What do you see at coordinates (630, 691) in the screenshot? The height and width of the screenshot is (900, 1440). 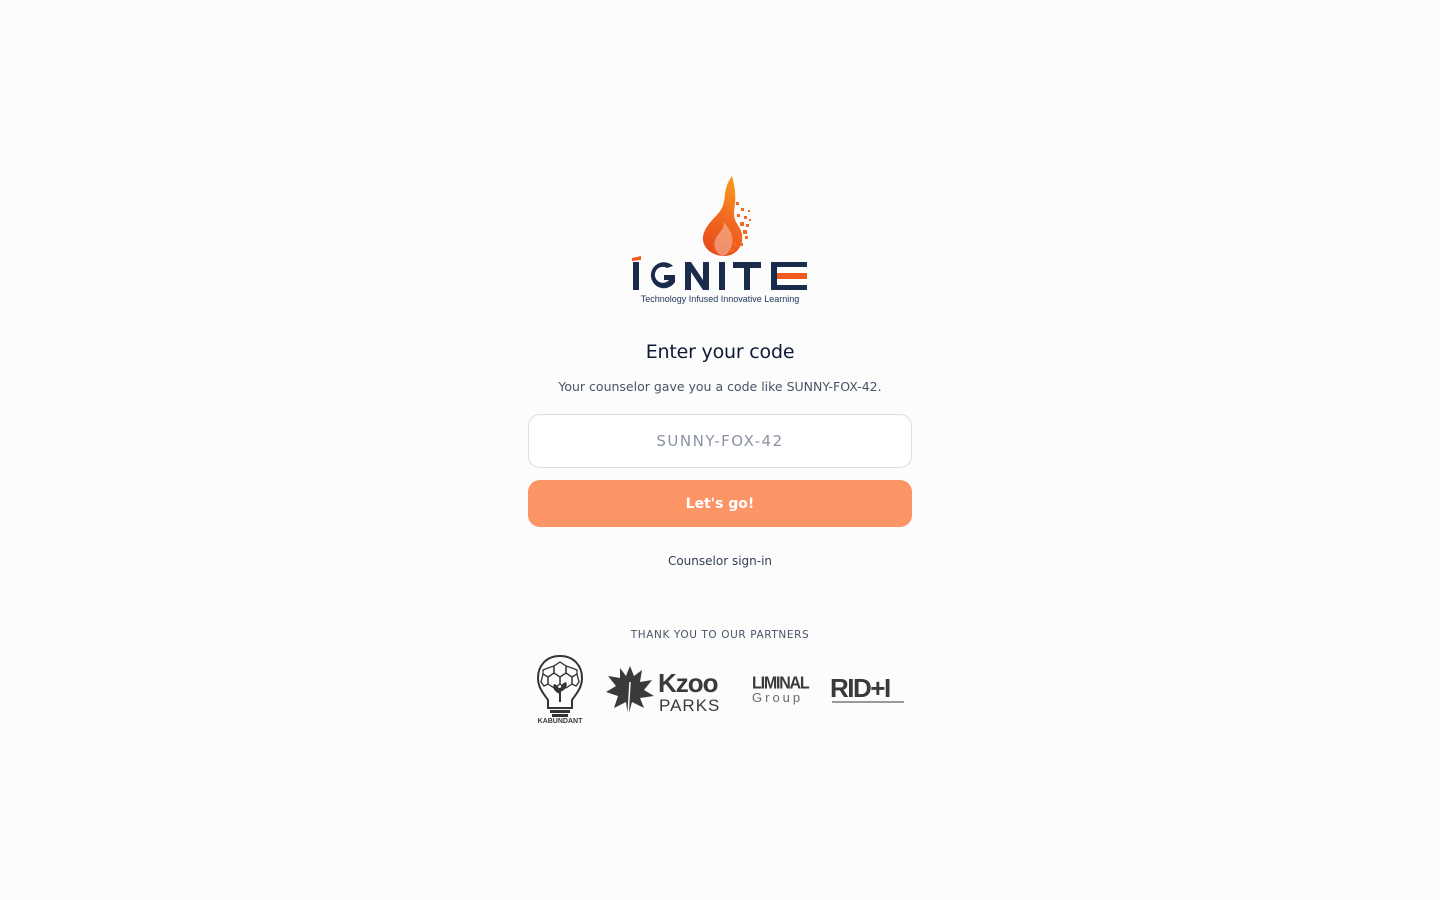 I see `leaf-icon` at bounding box center [630, 691].